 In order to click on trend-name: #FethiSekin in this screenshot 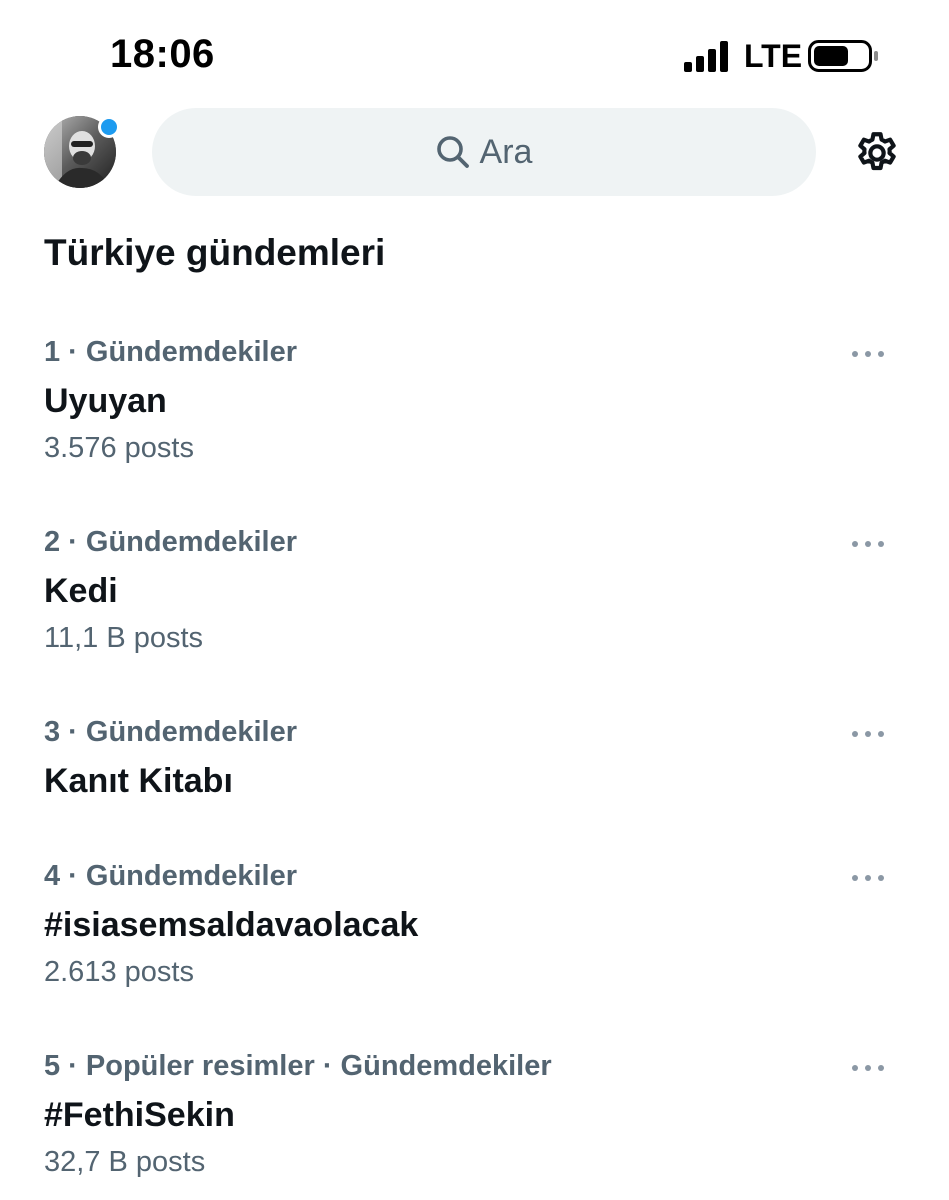, I will do `click(139, 1115)`.